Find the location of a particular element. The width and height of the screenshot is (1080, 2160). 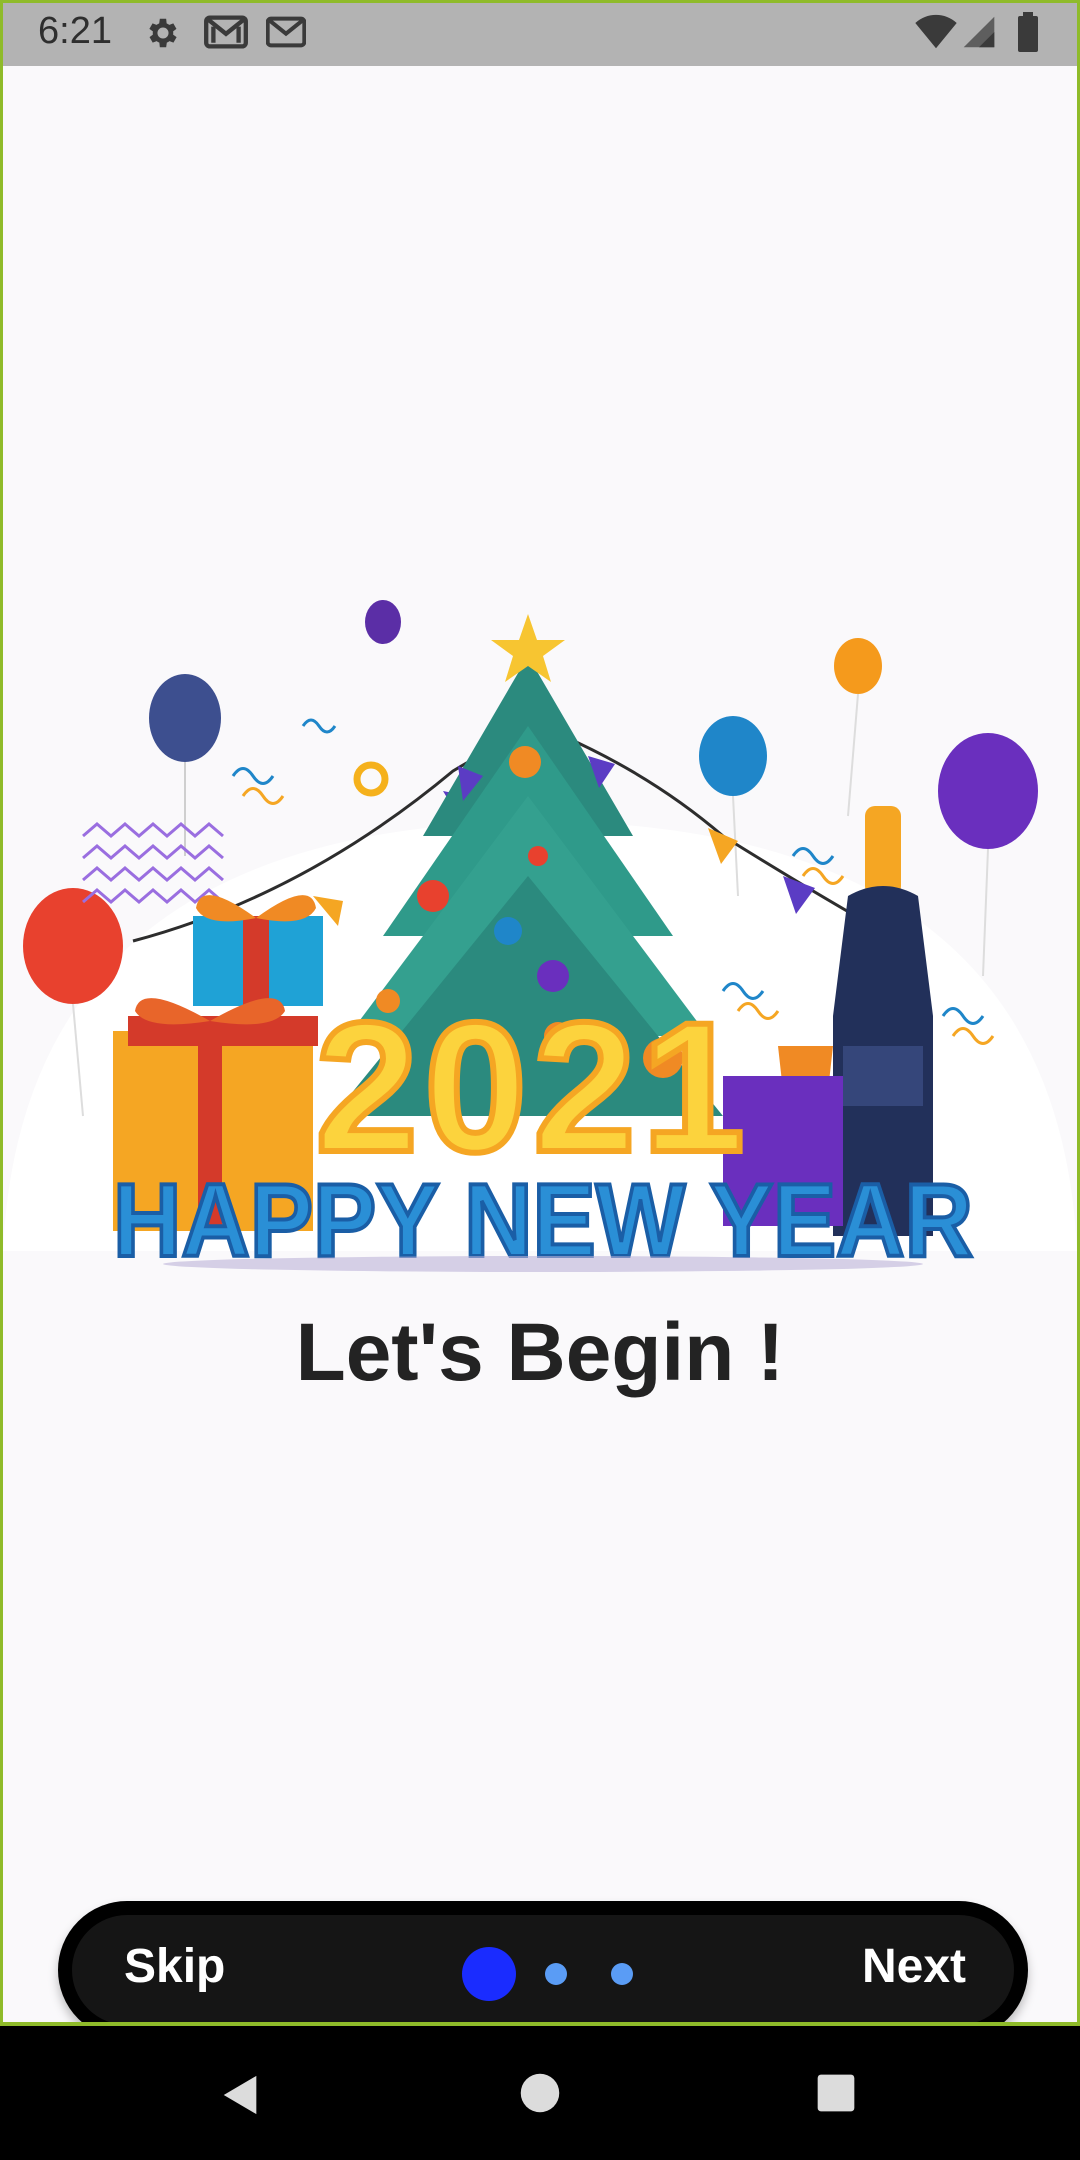

status-bar: 6:21 is located at coordinates (540, 33).